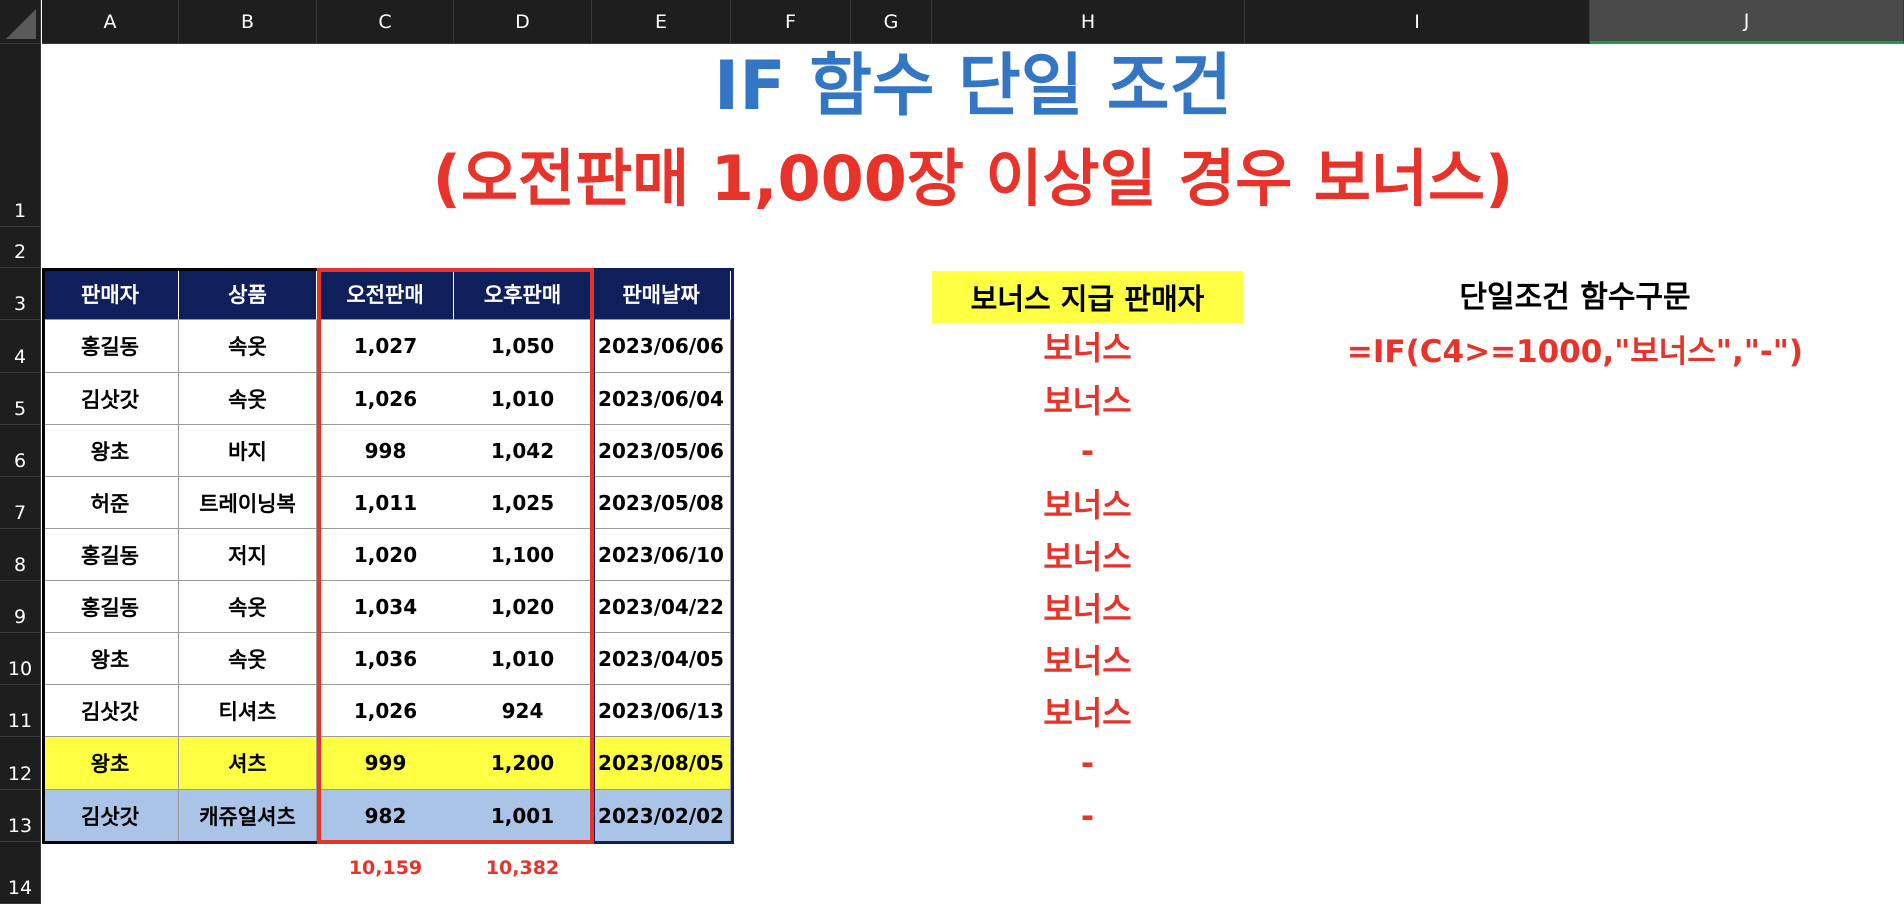  Describe the element at coordinates (1574, 348) in the screenshot. I see `formula-text: =IF(C4>=1000,"보너스","-")` at that location.